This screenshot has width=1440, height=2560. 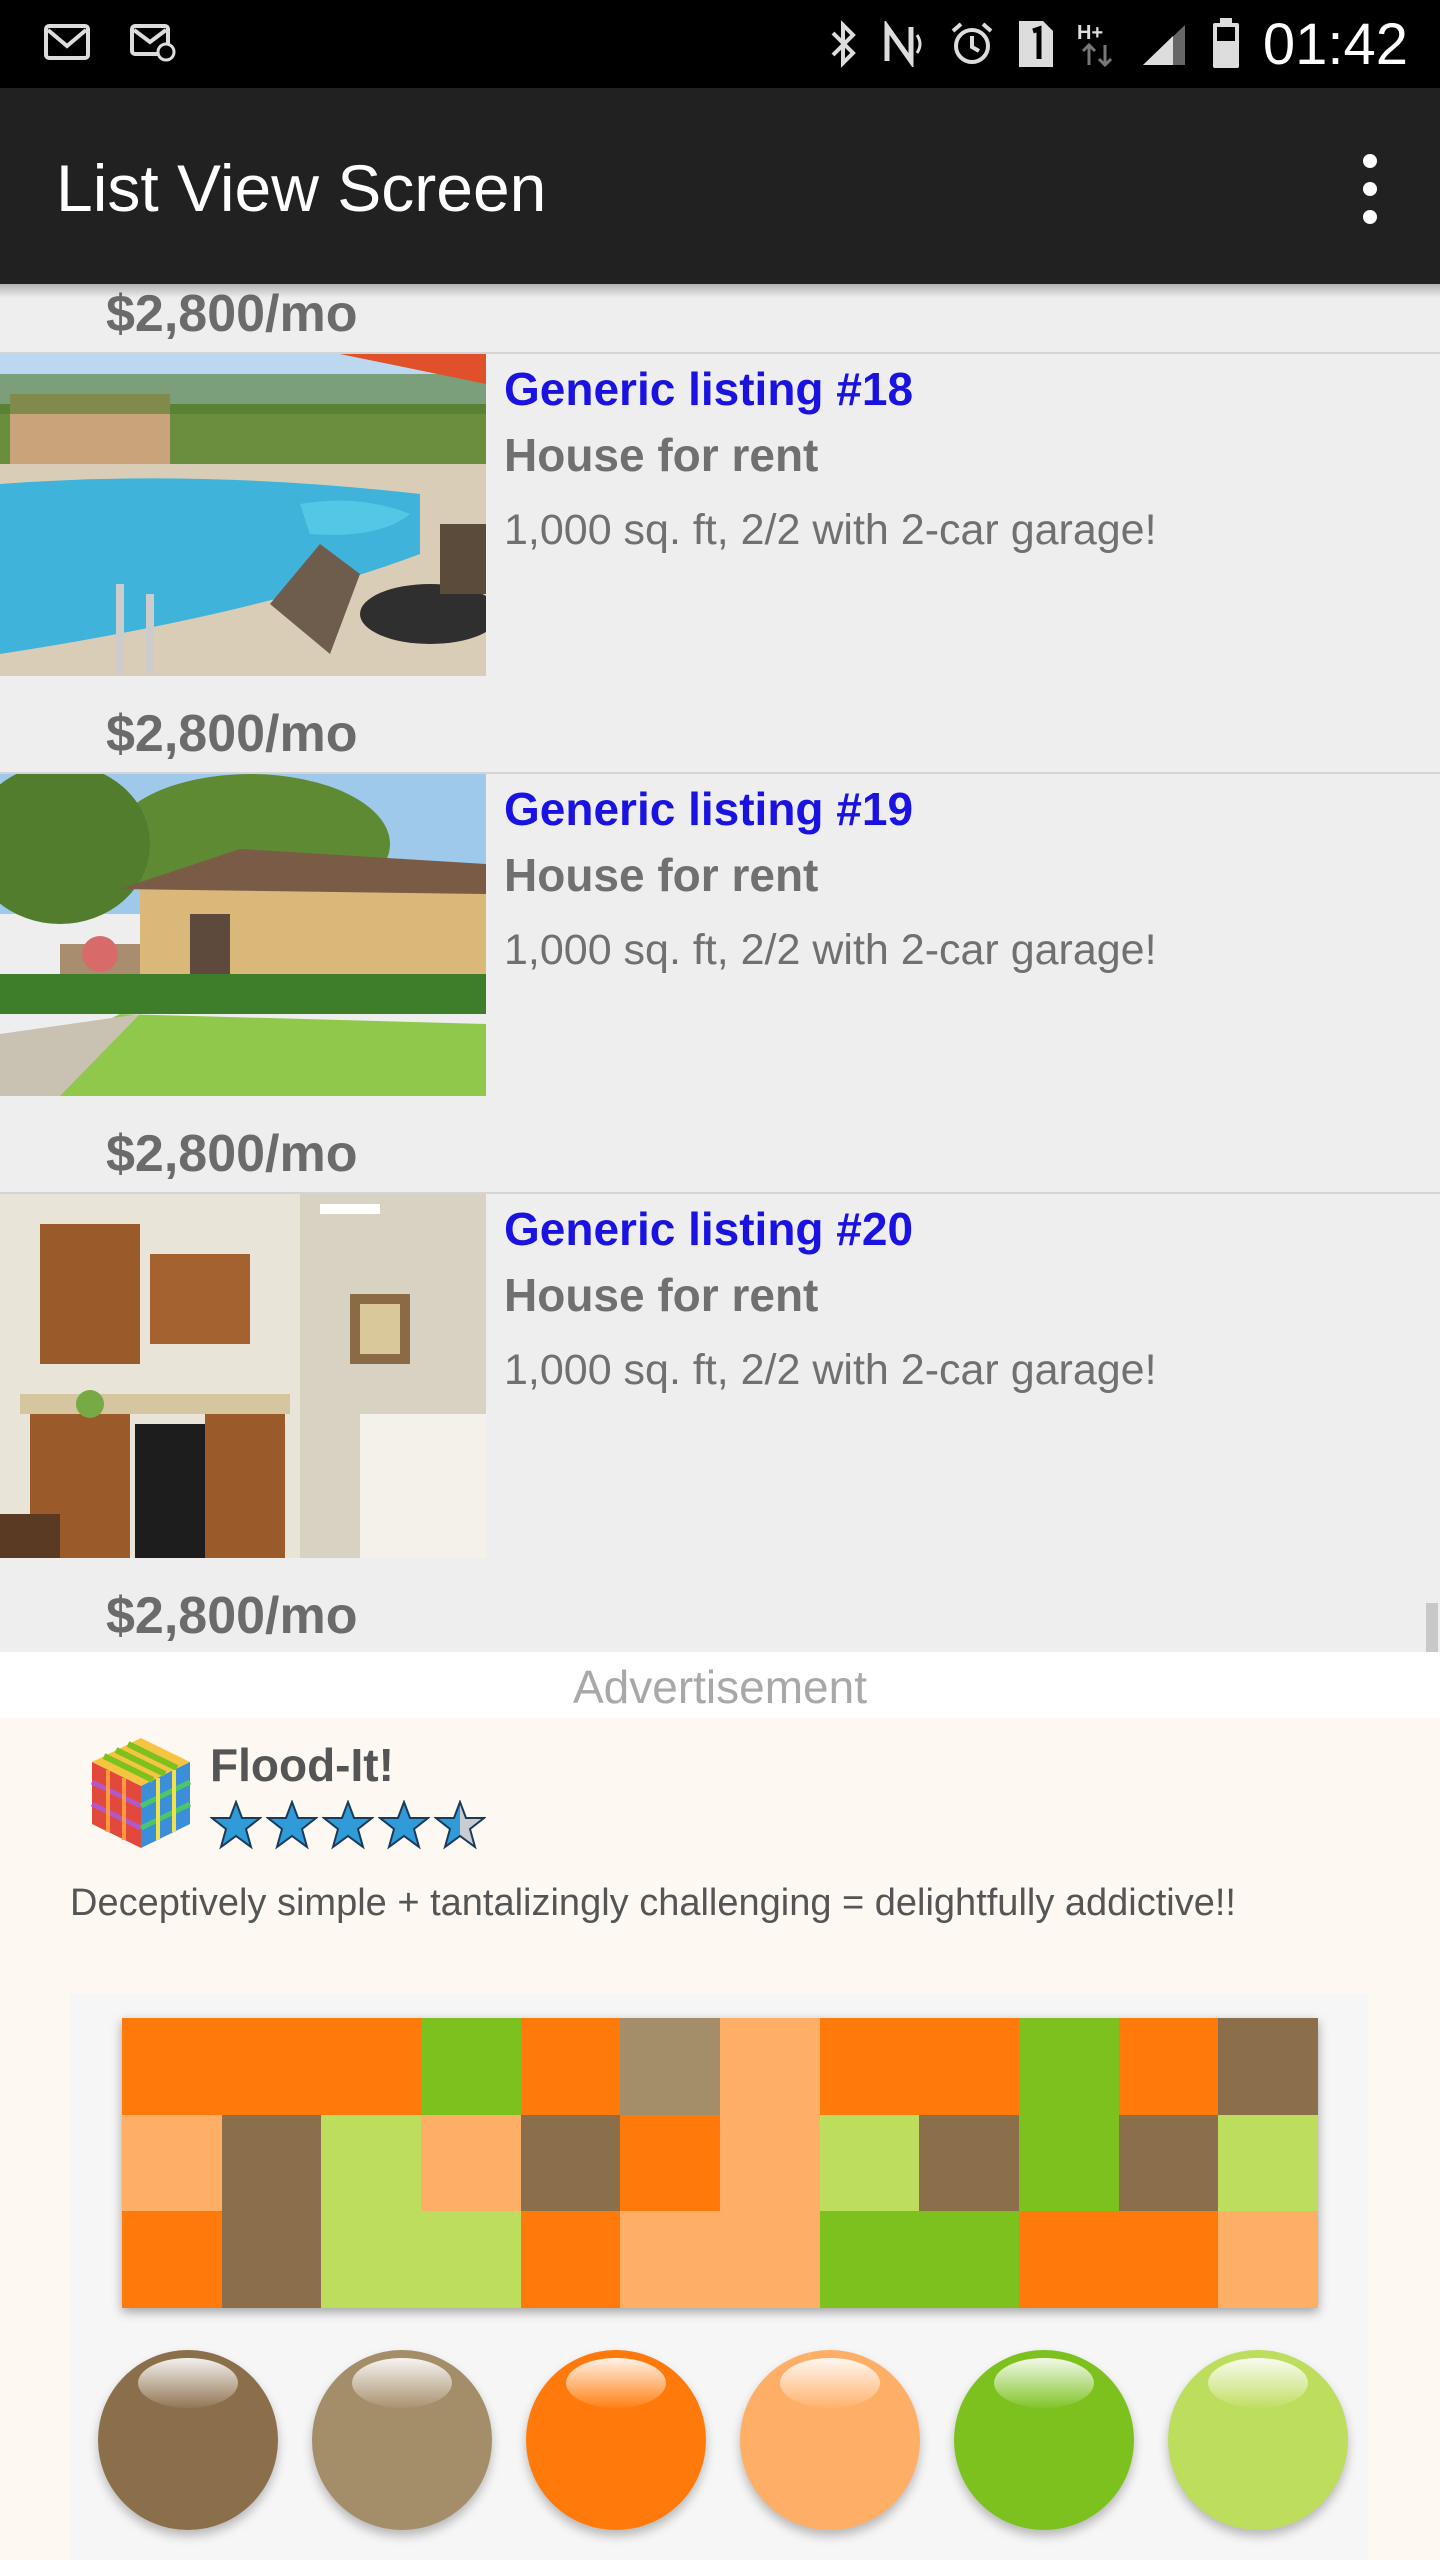 I want to click on svg-text: H+, so click(x=1090, y=33).